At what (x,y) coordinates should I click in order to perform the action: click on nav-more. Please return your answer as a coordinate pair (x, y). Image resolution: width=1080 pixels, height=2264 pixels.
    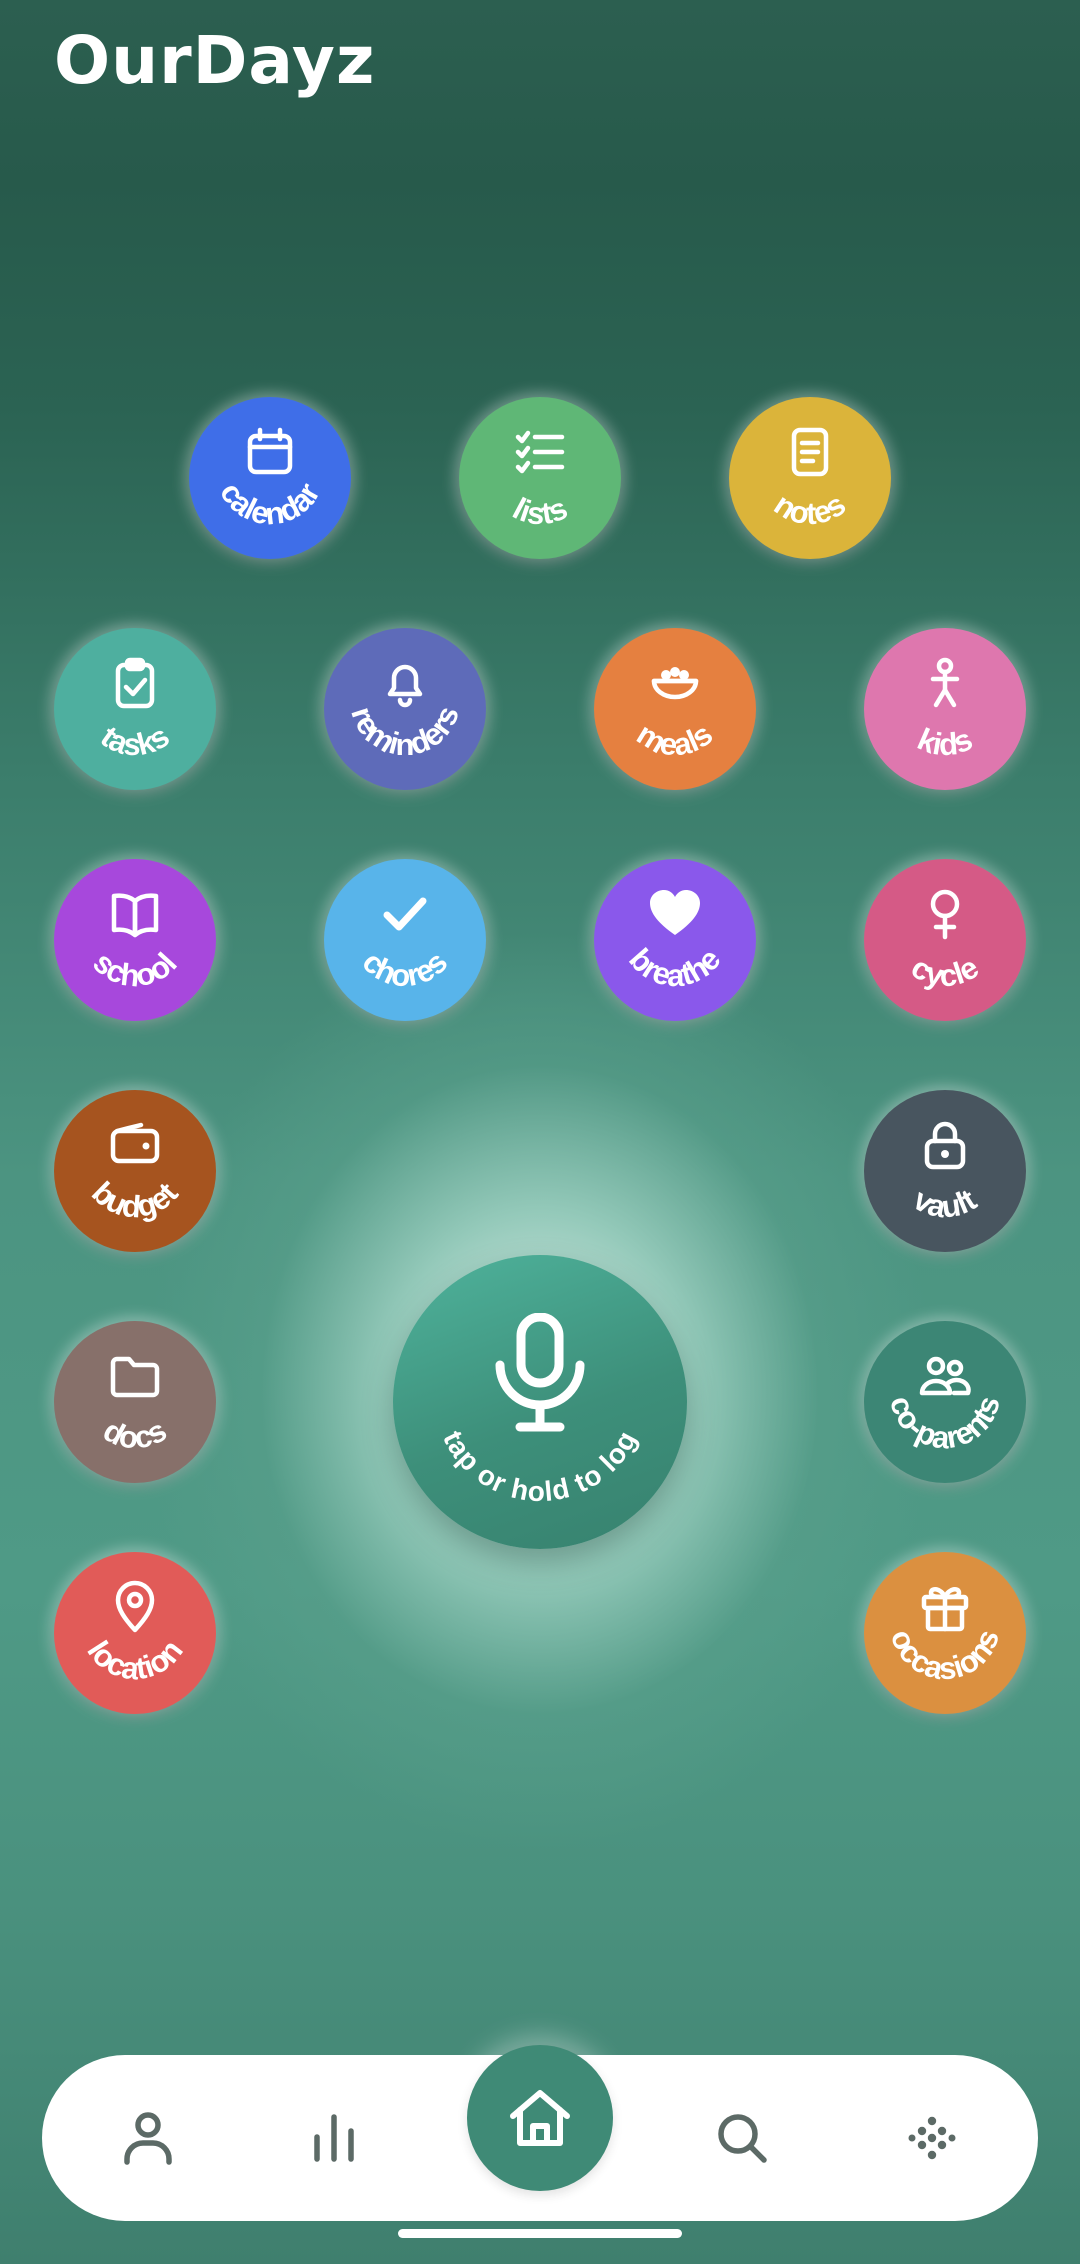
    Looking at the image, I should click on (932, 2138).